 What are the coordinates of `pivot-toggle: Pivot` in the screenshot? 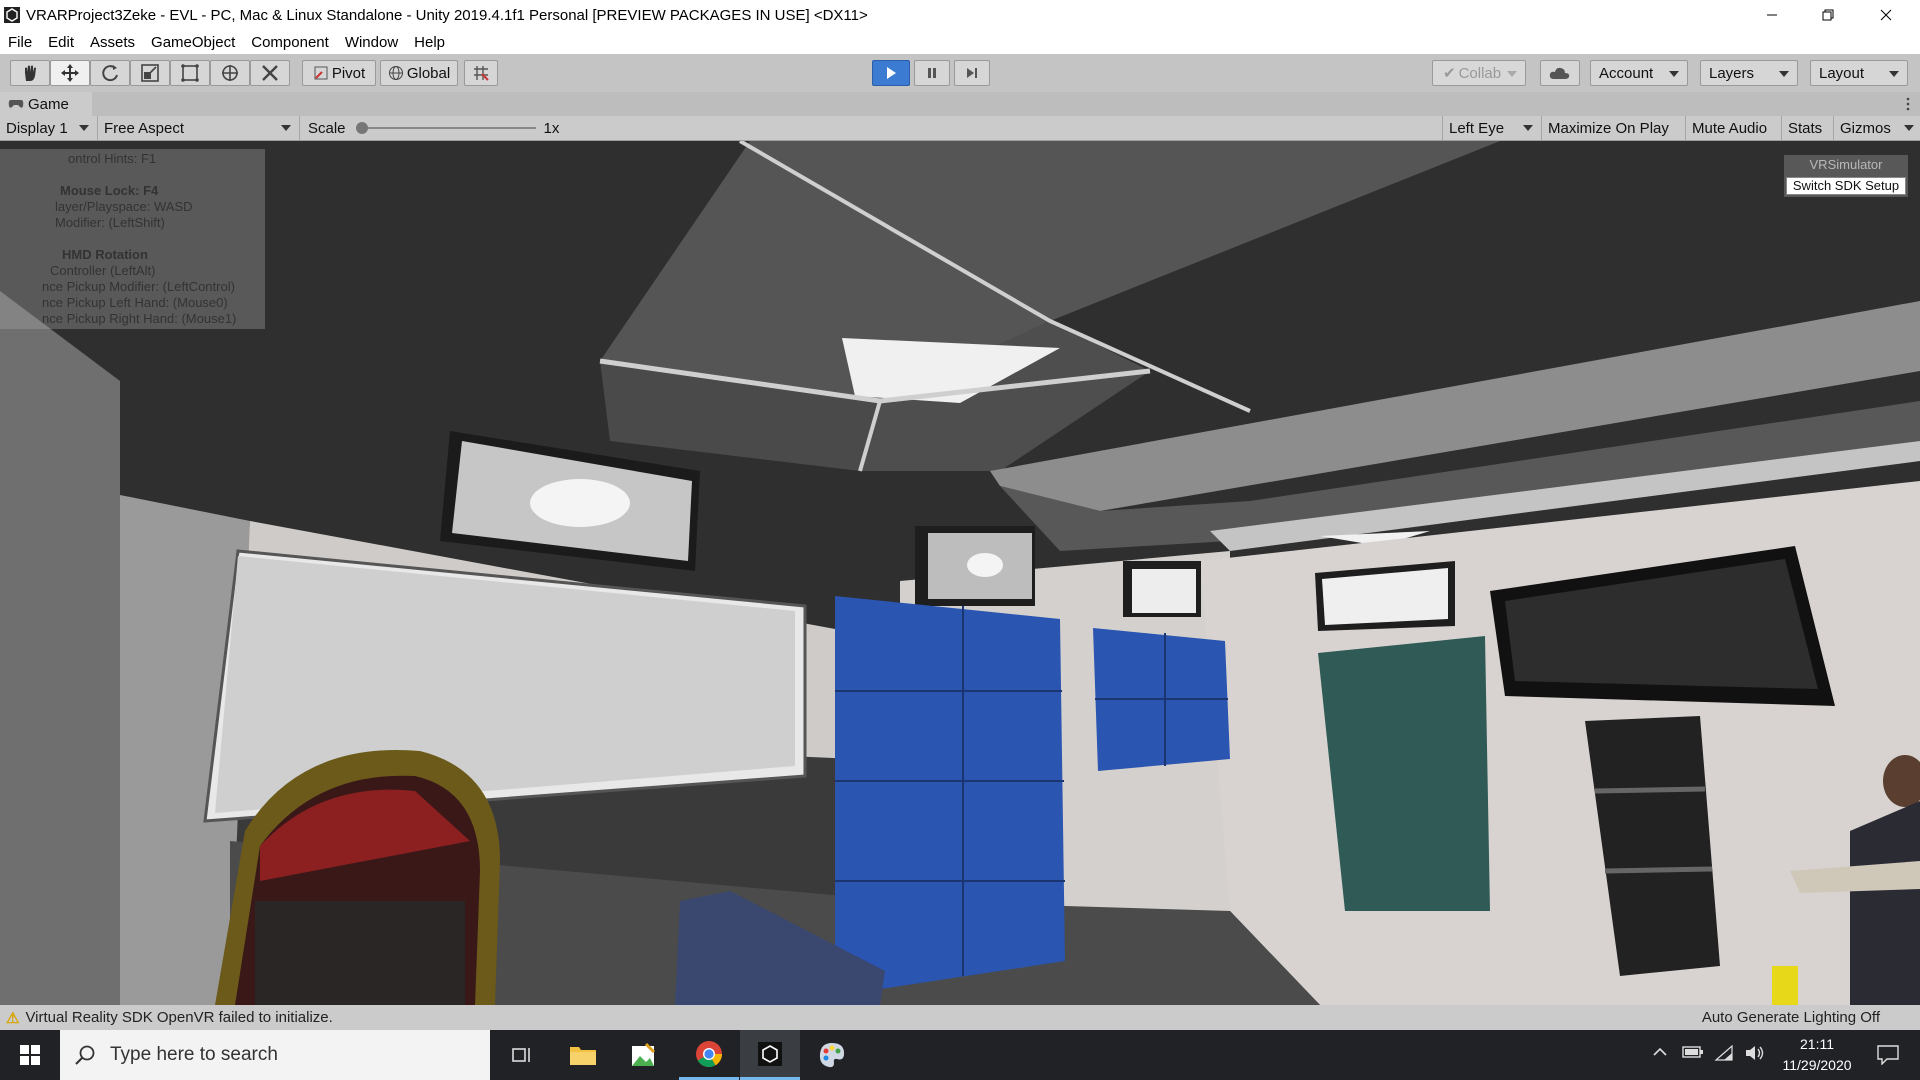 It's located at (339, 73).